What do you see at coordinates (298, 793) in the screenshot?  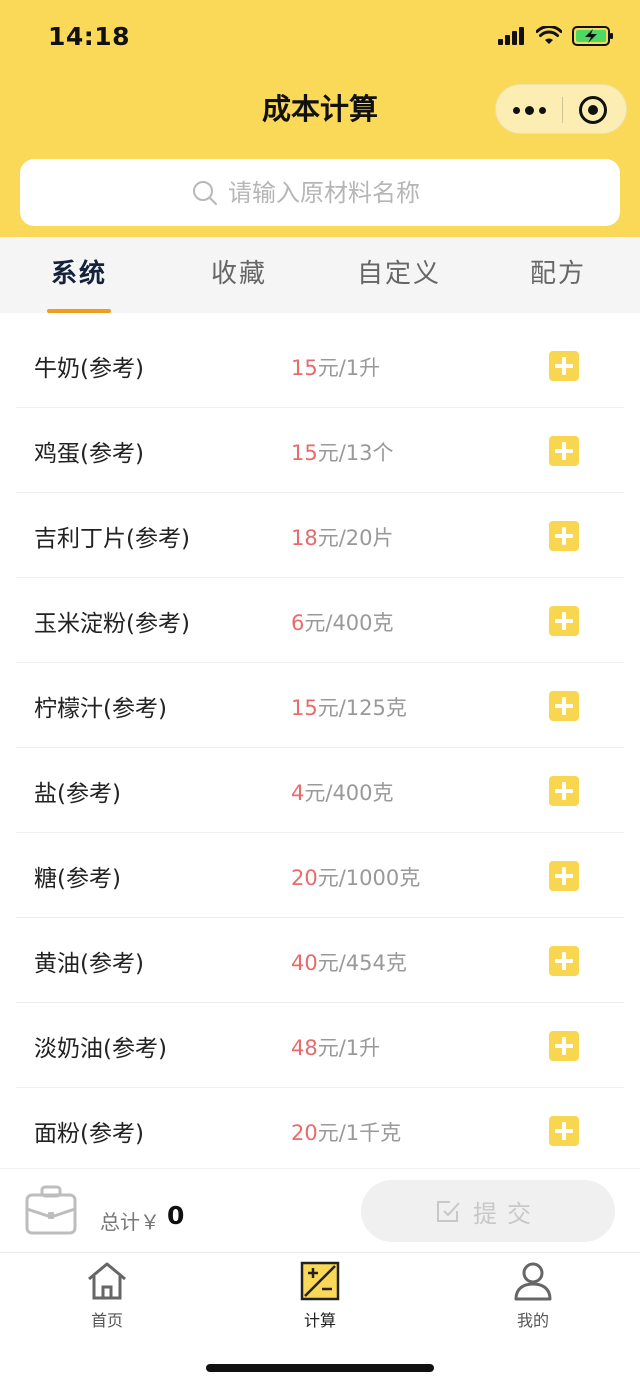 I see `price-value: 4` at bounding box center [298, 793].